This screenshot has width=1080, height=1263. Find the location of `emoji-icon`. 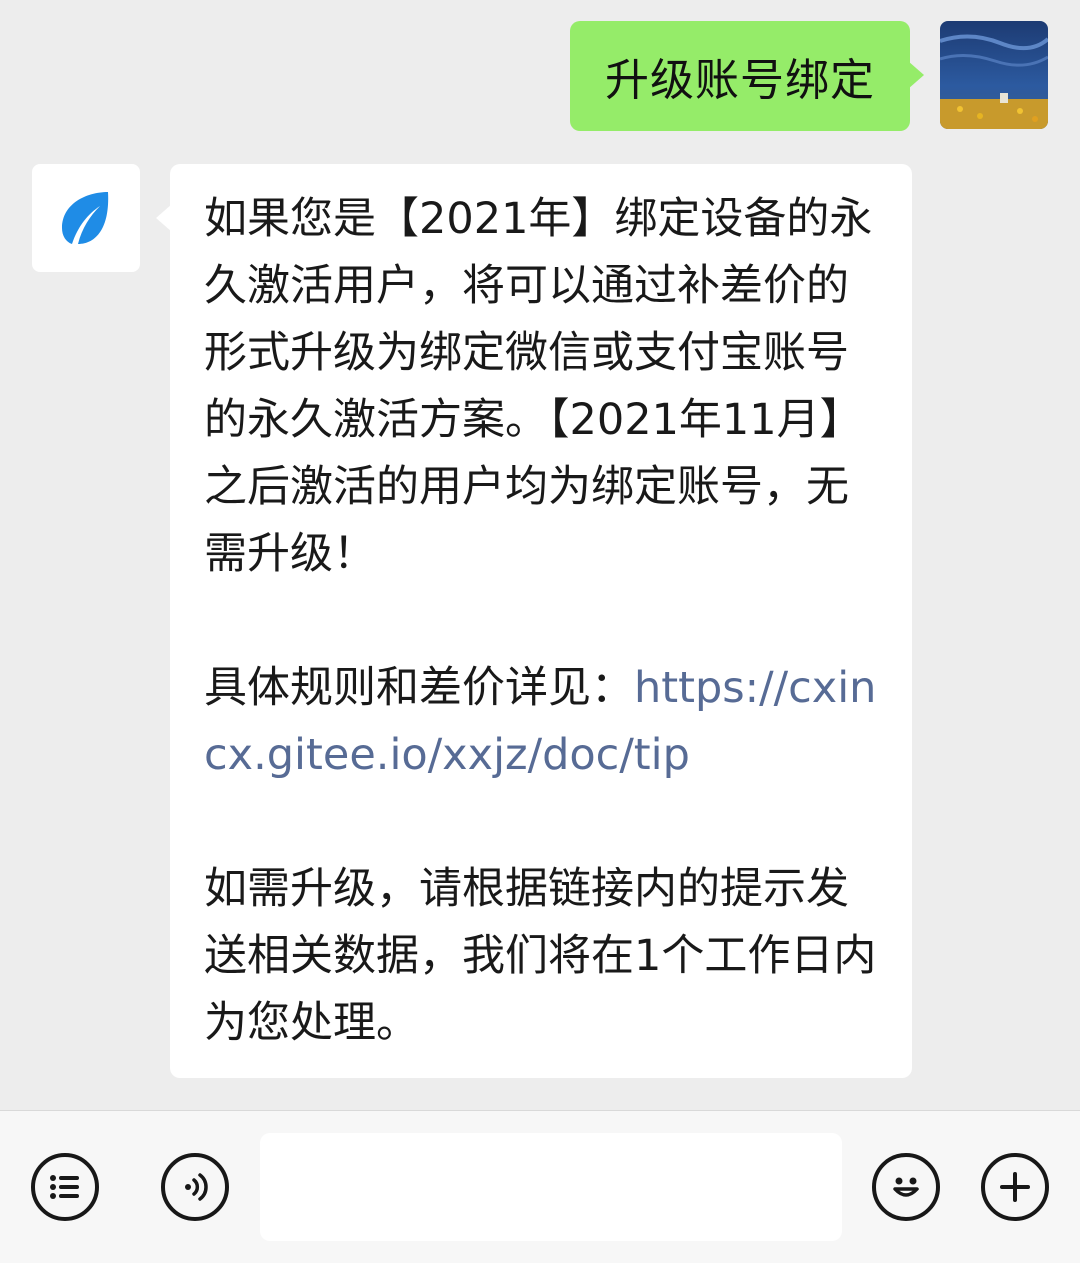

emoji-icon is located at coordinates (906, 1187).